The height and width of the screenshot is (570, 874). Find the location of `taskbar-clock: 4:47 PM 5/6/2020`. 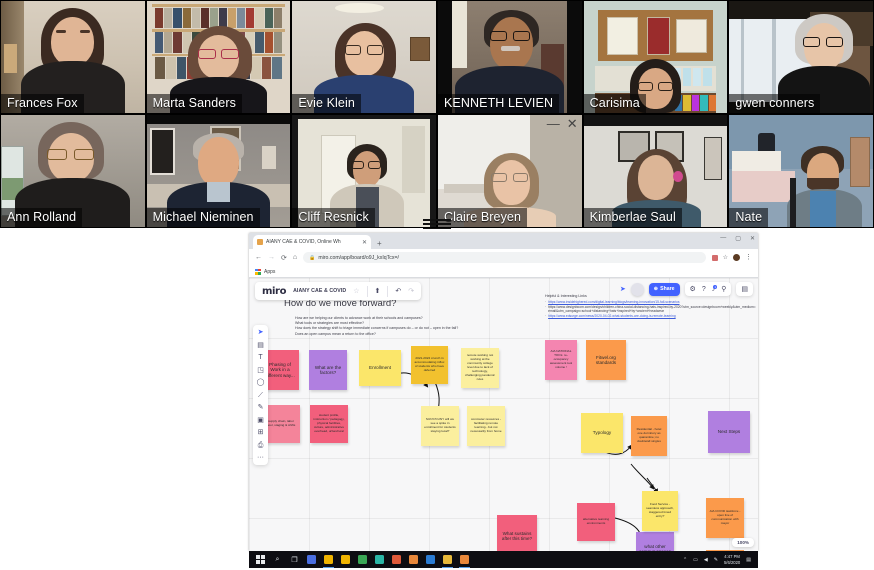

taskbar-clock: 4:47 PM 5/6/2020 is located at coordinates (732, 559).